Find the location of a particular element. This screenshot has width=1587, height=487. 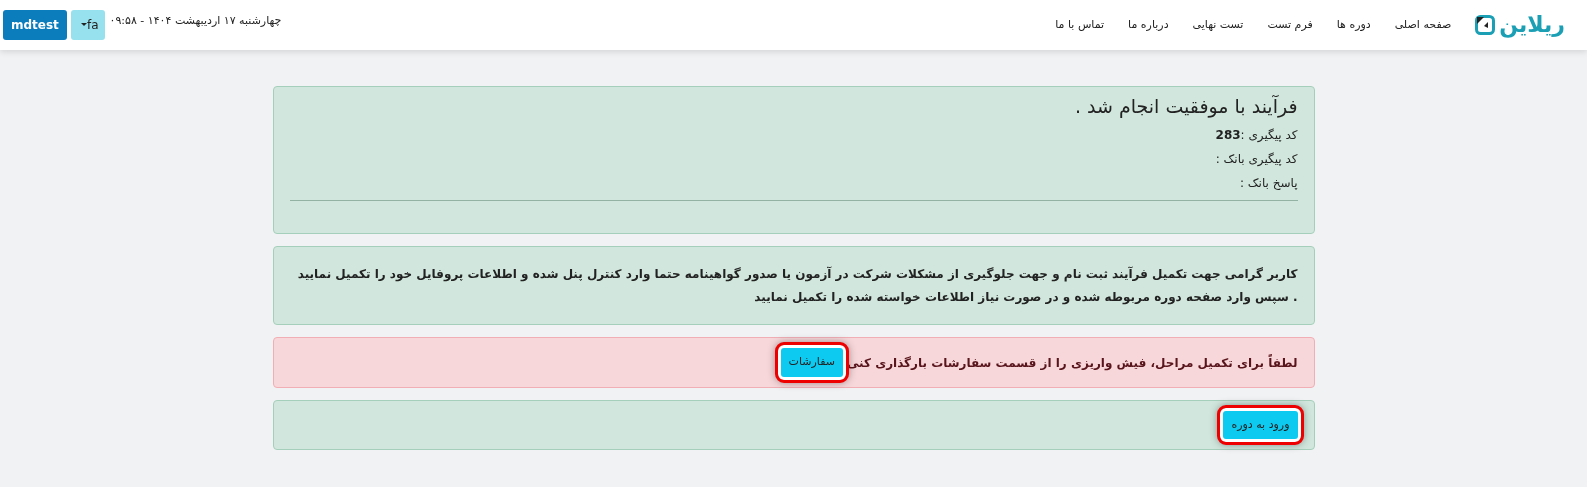

logo-icon is located at coordinates (1485, 25).